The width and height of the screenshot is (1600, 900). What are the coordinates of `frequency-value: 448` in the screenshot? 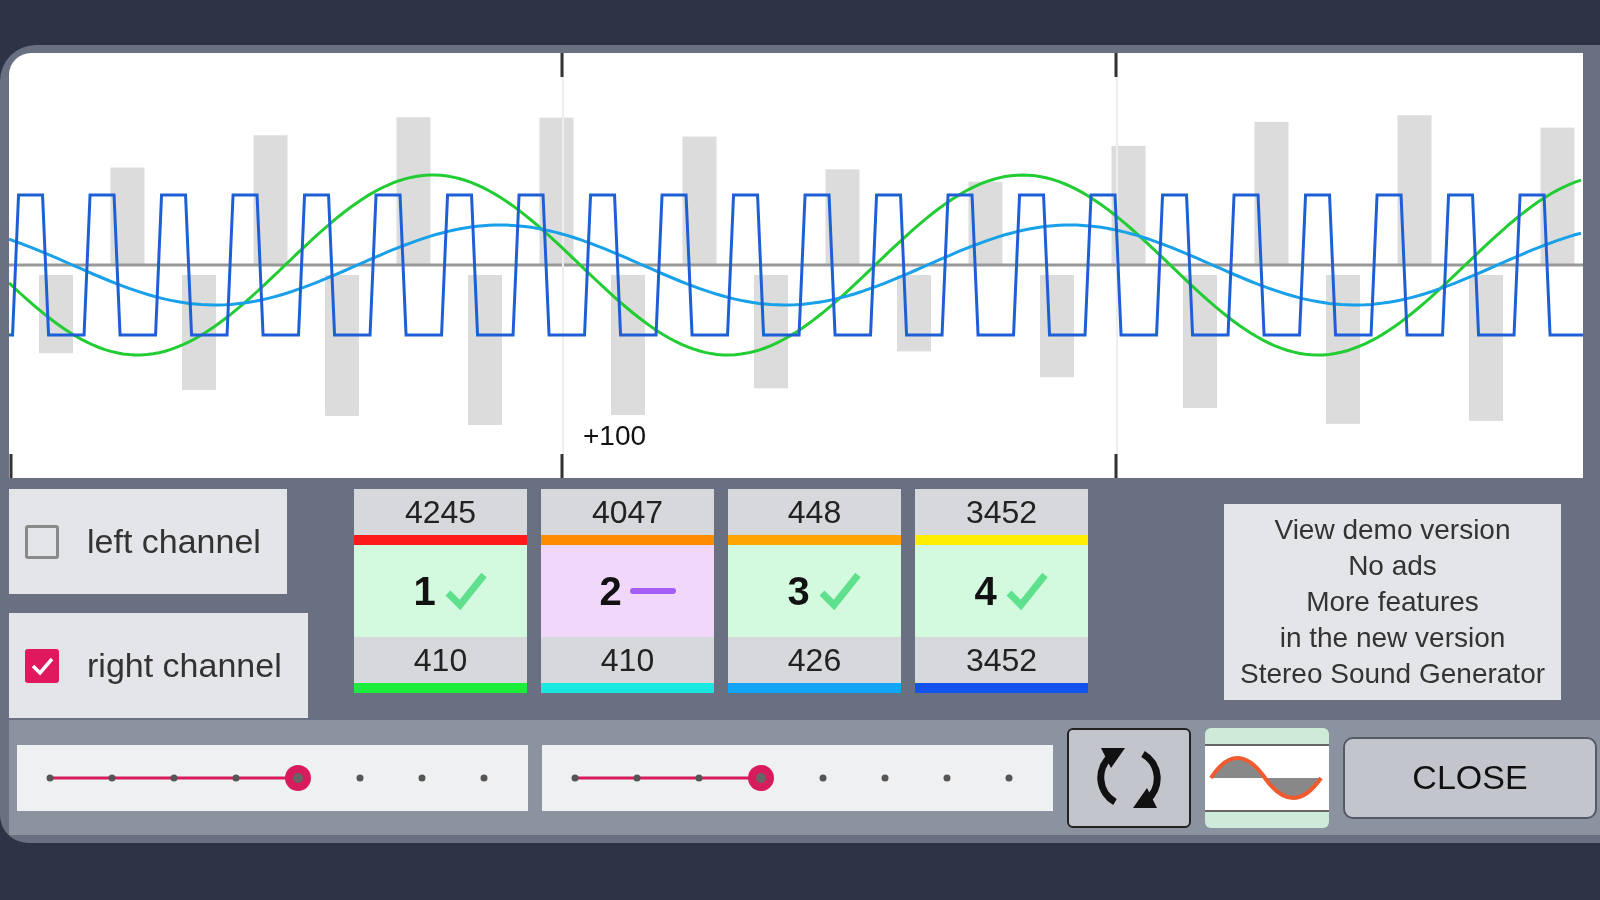 It's located at (814, 512).